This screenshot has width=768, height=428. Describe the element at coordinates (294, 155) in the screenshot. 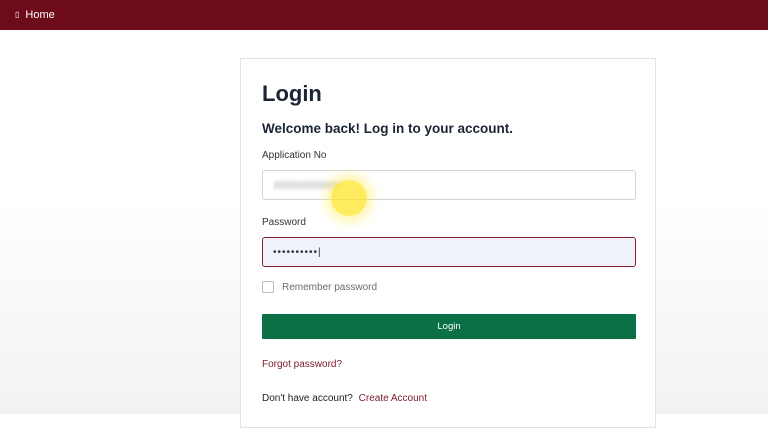

I see `application-no-label: Application No` at that location.